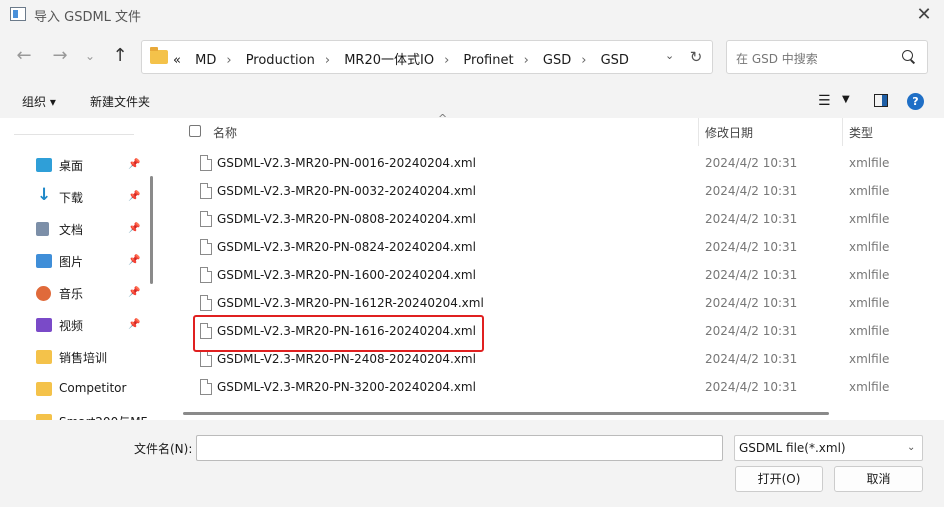  What do you see at coordinates (71, 230) in the screenshot?
I see `sidebar-item-label: 文档` at bounding box center [71, 230].